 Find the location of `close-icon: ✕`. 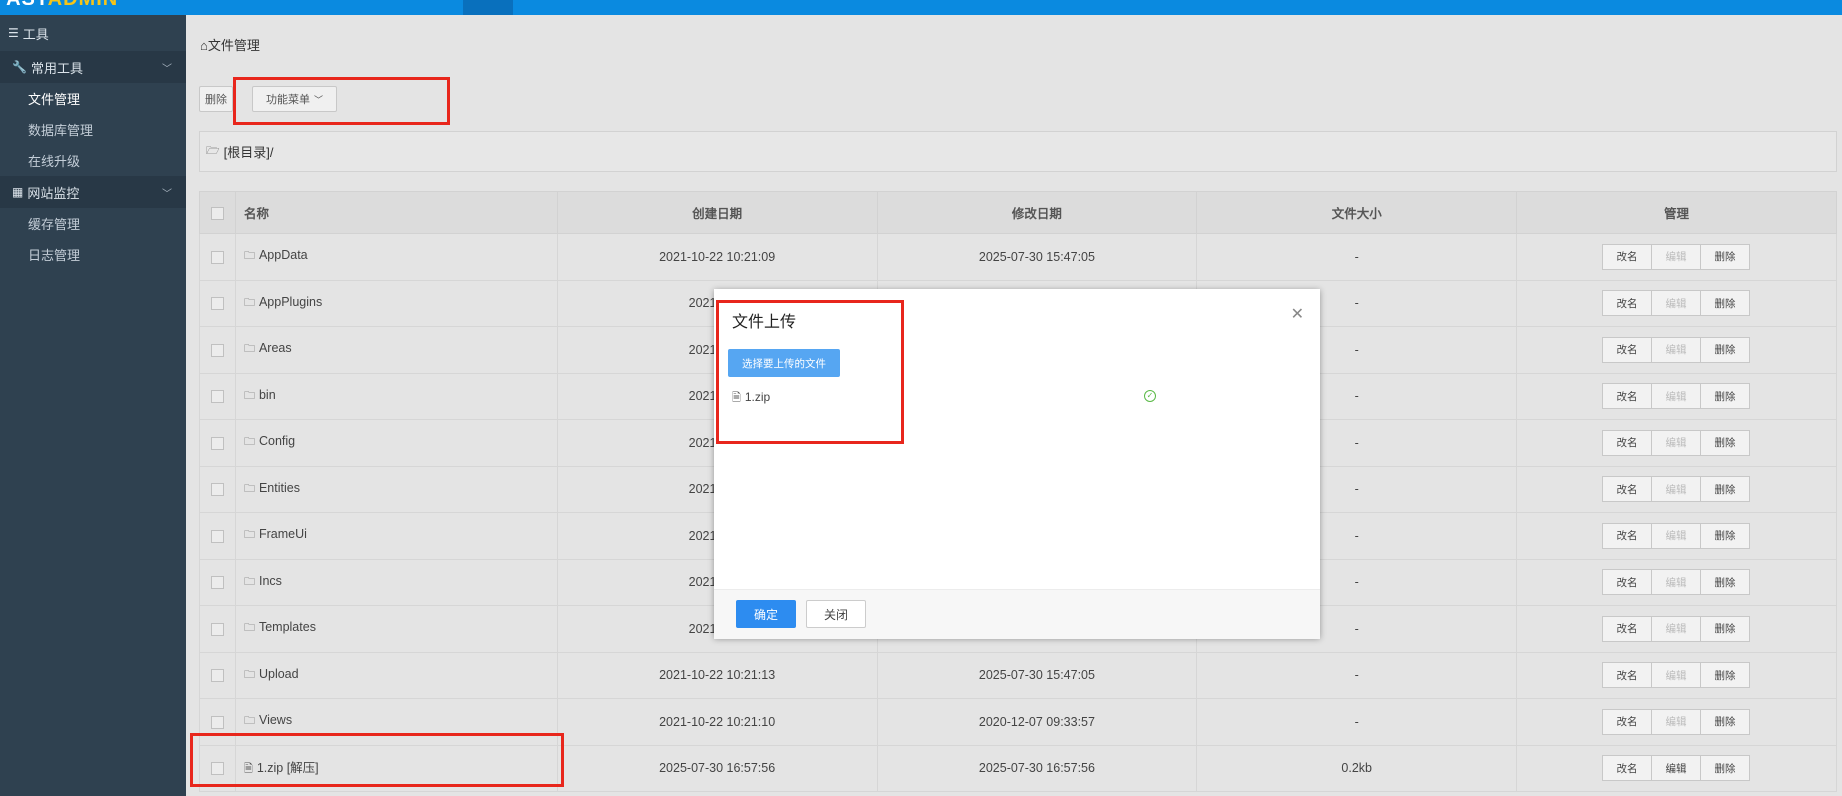

close-icon: ✕ is located at coordinates (1297, 314).